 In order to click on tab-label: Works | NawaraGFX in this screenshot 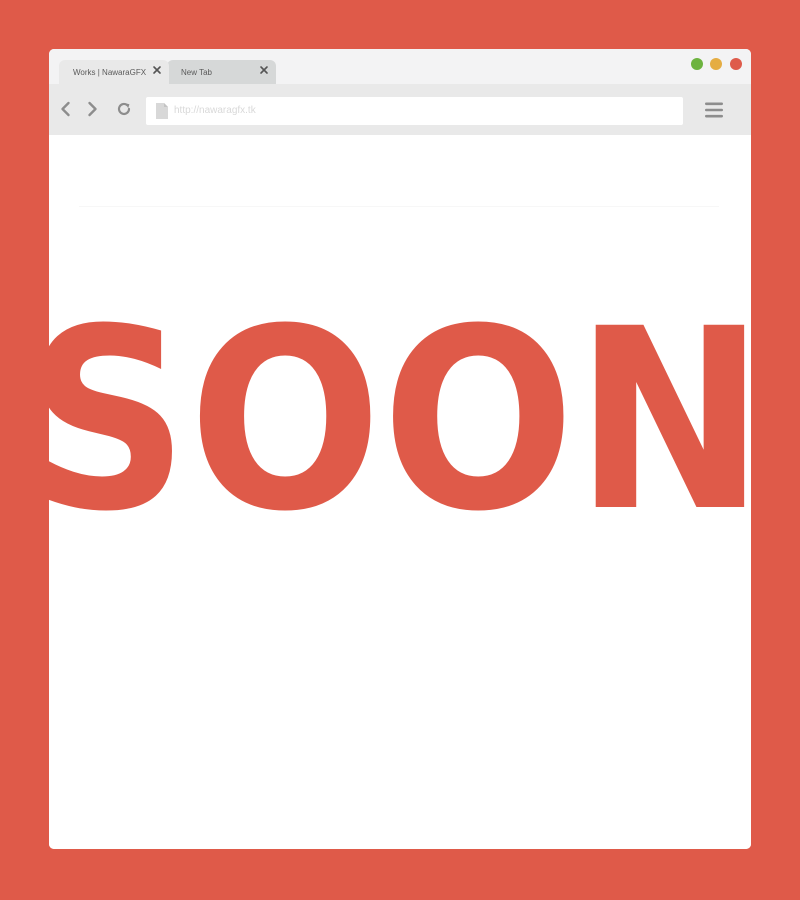, I will do `click(110, 72)`.